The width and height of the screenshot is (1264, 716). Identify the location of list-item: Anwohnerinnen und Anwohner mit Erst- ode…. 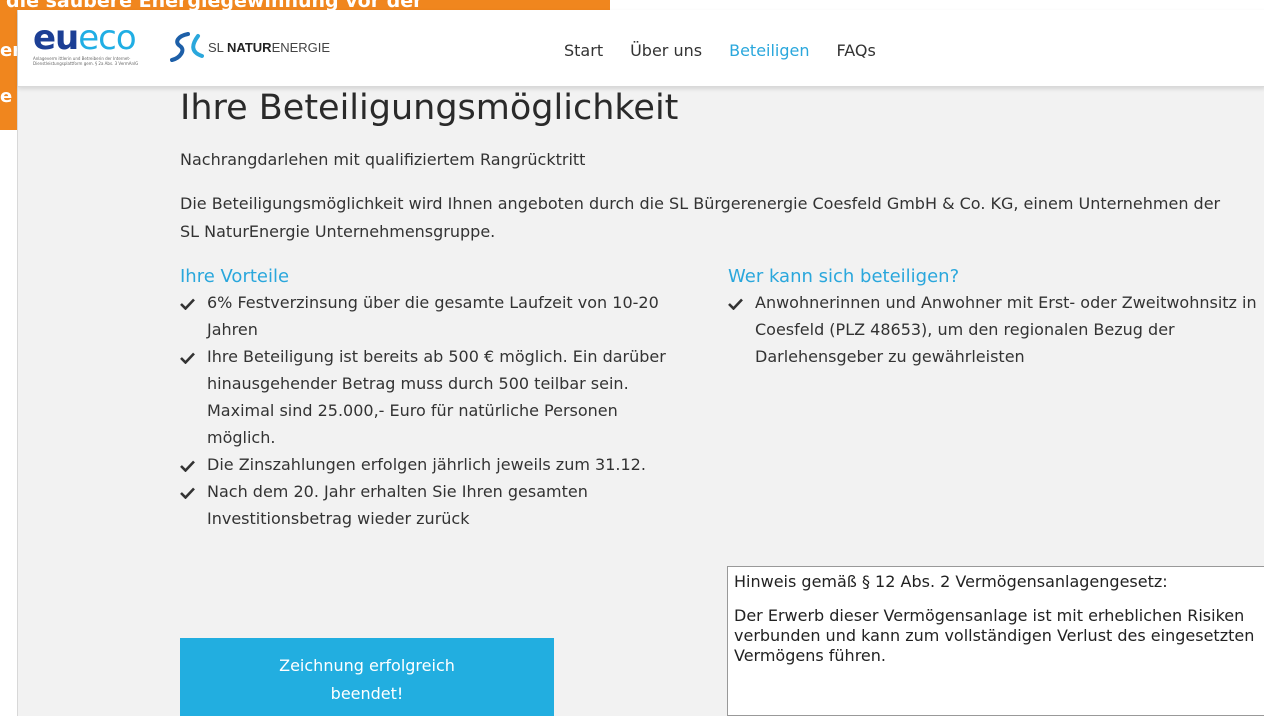
(996, 329).